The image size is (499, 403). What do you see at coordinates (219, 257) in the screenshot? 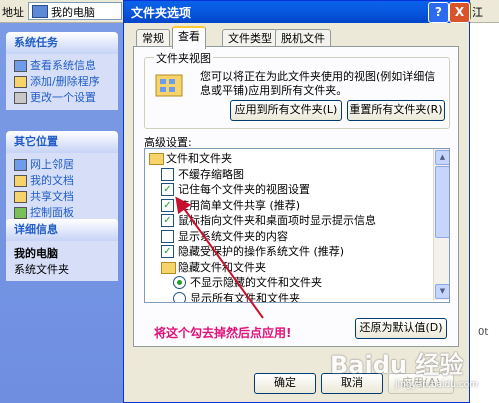
I see `tutorial-arrow` at bounding box center [219, 257].